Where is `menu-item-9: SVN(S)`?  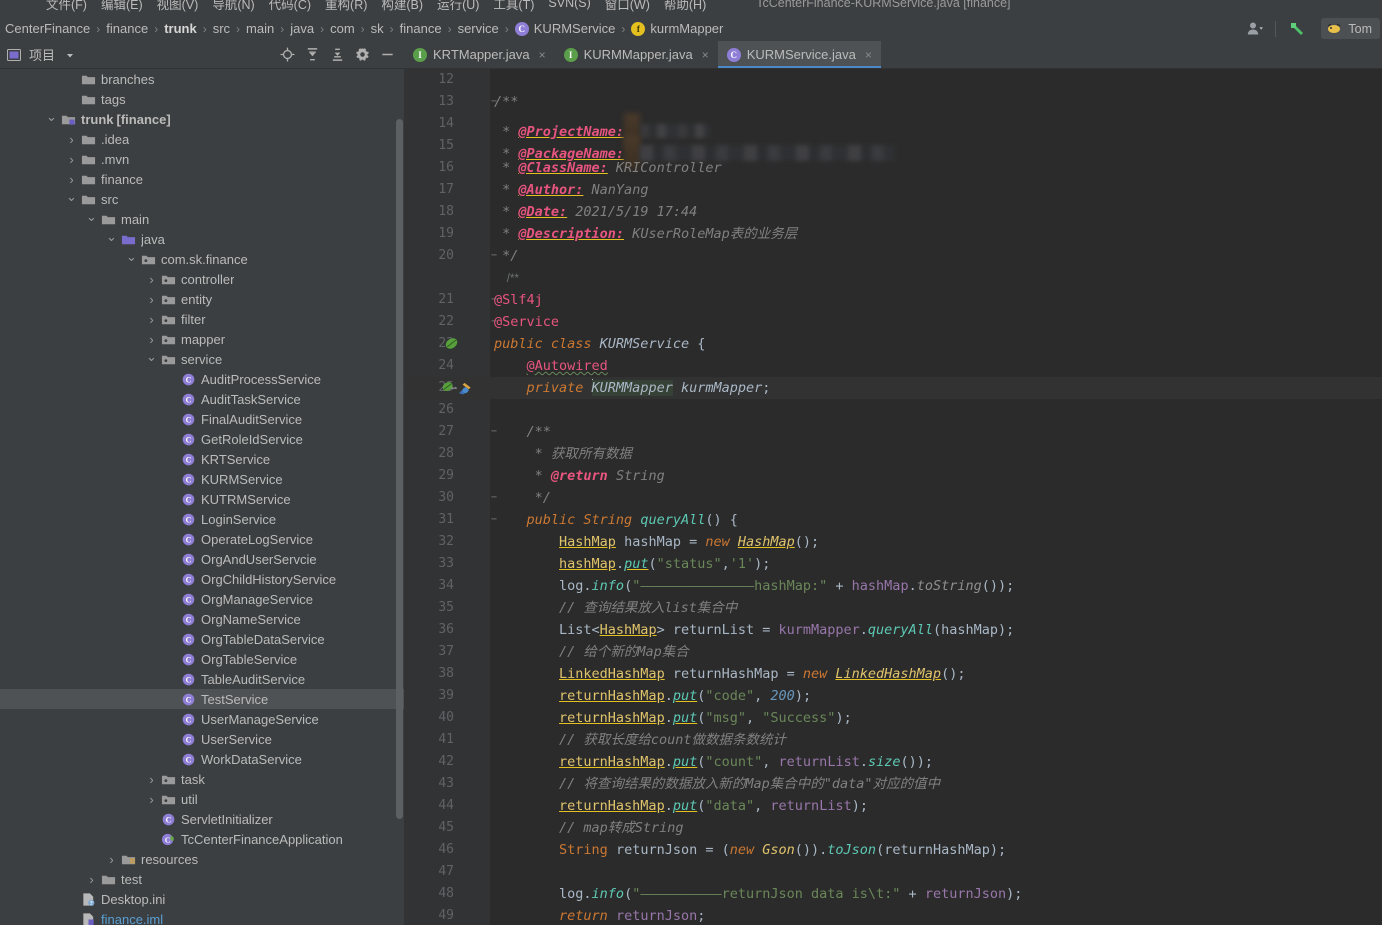 menu-item-9: SVN(S) is located at coordinates (569, 5).